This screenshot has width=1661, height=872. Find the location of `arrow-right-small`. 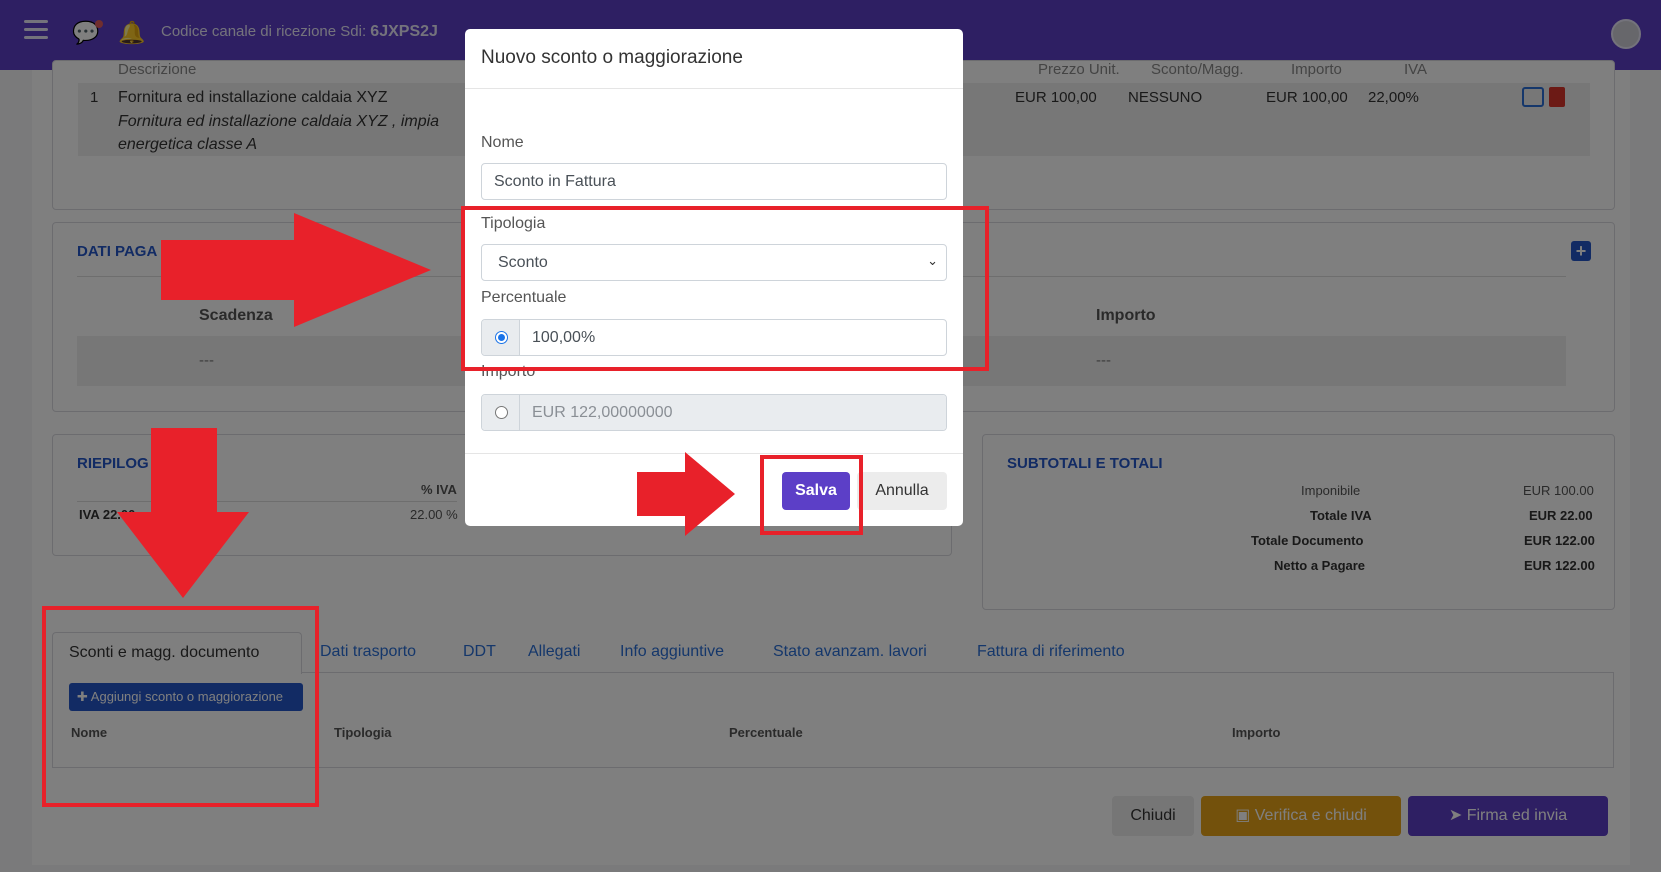

arrow-right-small is located at coordinates (686, 494).